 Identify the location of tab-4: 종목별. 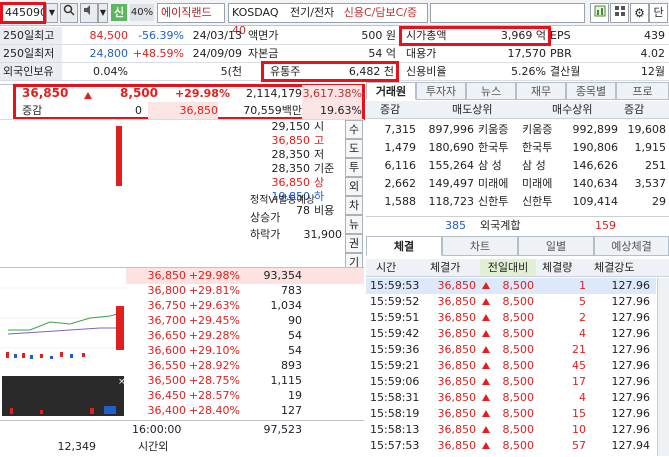
(591, 91).